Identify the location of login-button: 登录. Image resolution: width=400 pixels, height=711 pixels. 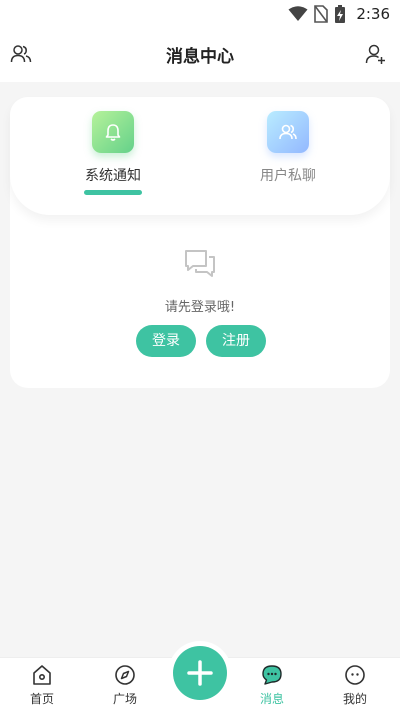
(166, 341).